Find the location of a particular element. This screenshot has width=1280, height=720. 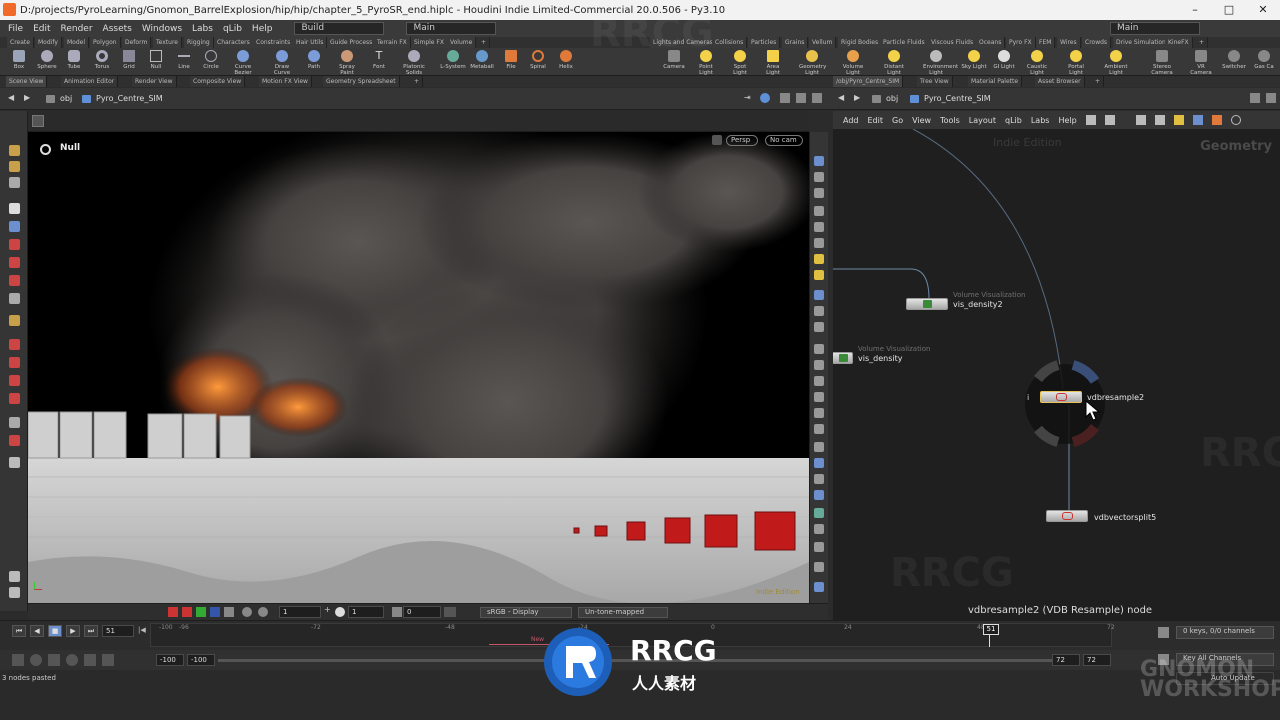

exposure-field: 1 is located at coordinates (300, 612).